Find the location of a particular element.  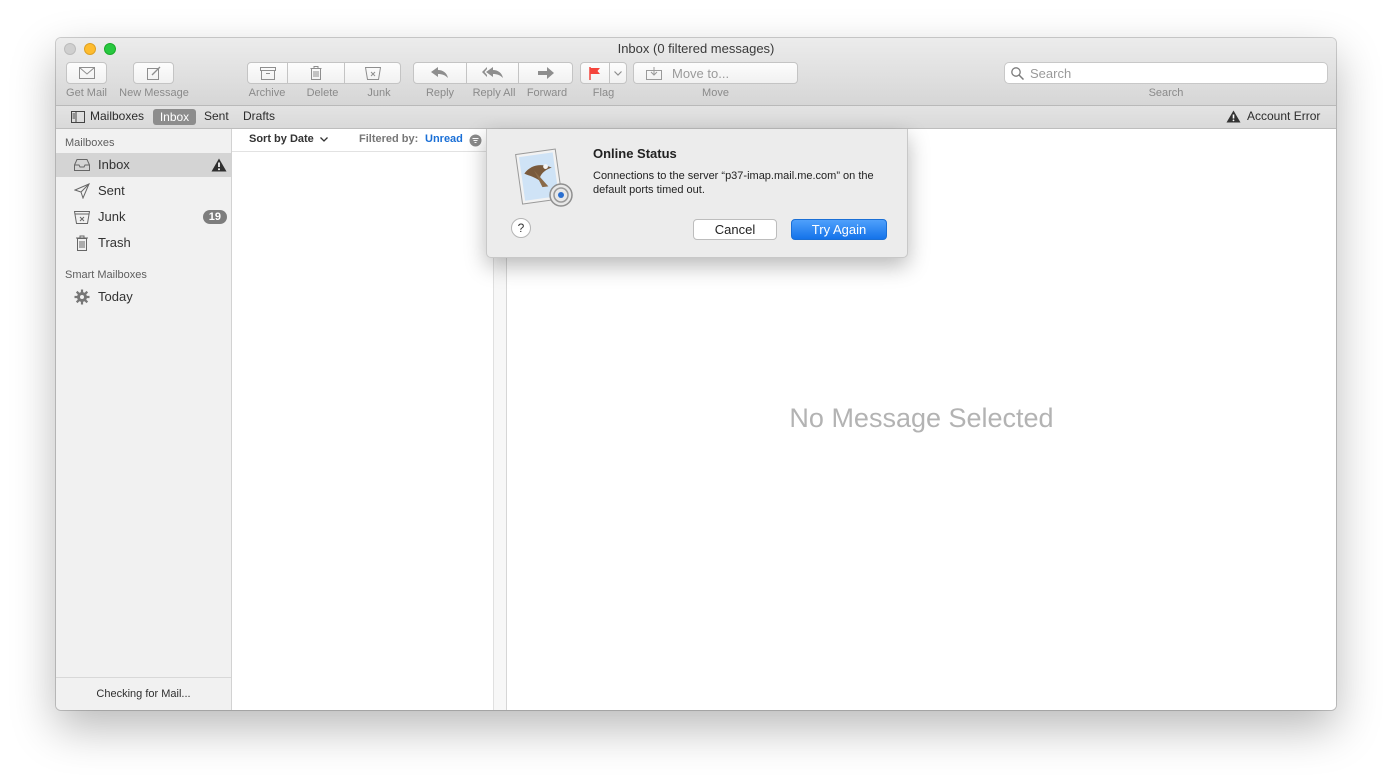

junk-button is located at coordinates (373, 73).